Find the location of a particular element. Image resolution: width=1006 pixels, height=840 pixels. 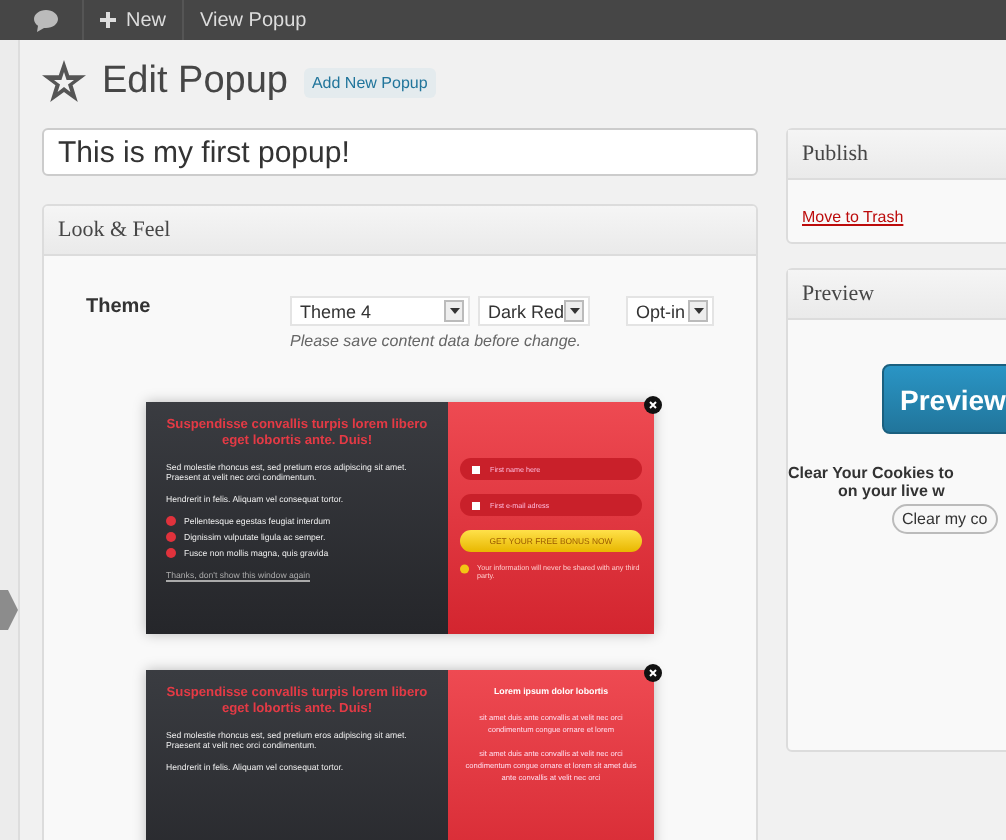

theme-dropdown: Theme 4 is located at coordinates (380, 311).